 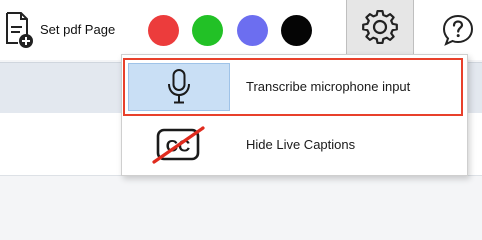 I want to click on color-swatch-black, so click(x=296, y=30).